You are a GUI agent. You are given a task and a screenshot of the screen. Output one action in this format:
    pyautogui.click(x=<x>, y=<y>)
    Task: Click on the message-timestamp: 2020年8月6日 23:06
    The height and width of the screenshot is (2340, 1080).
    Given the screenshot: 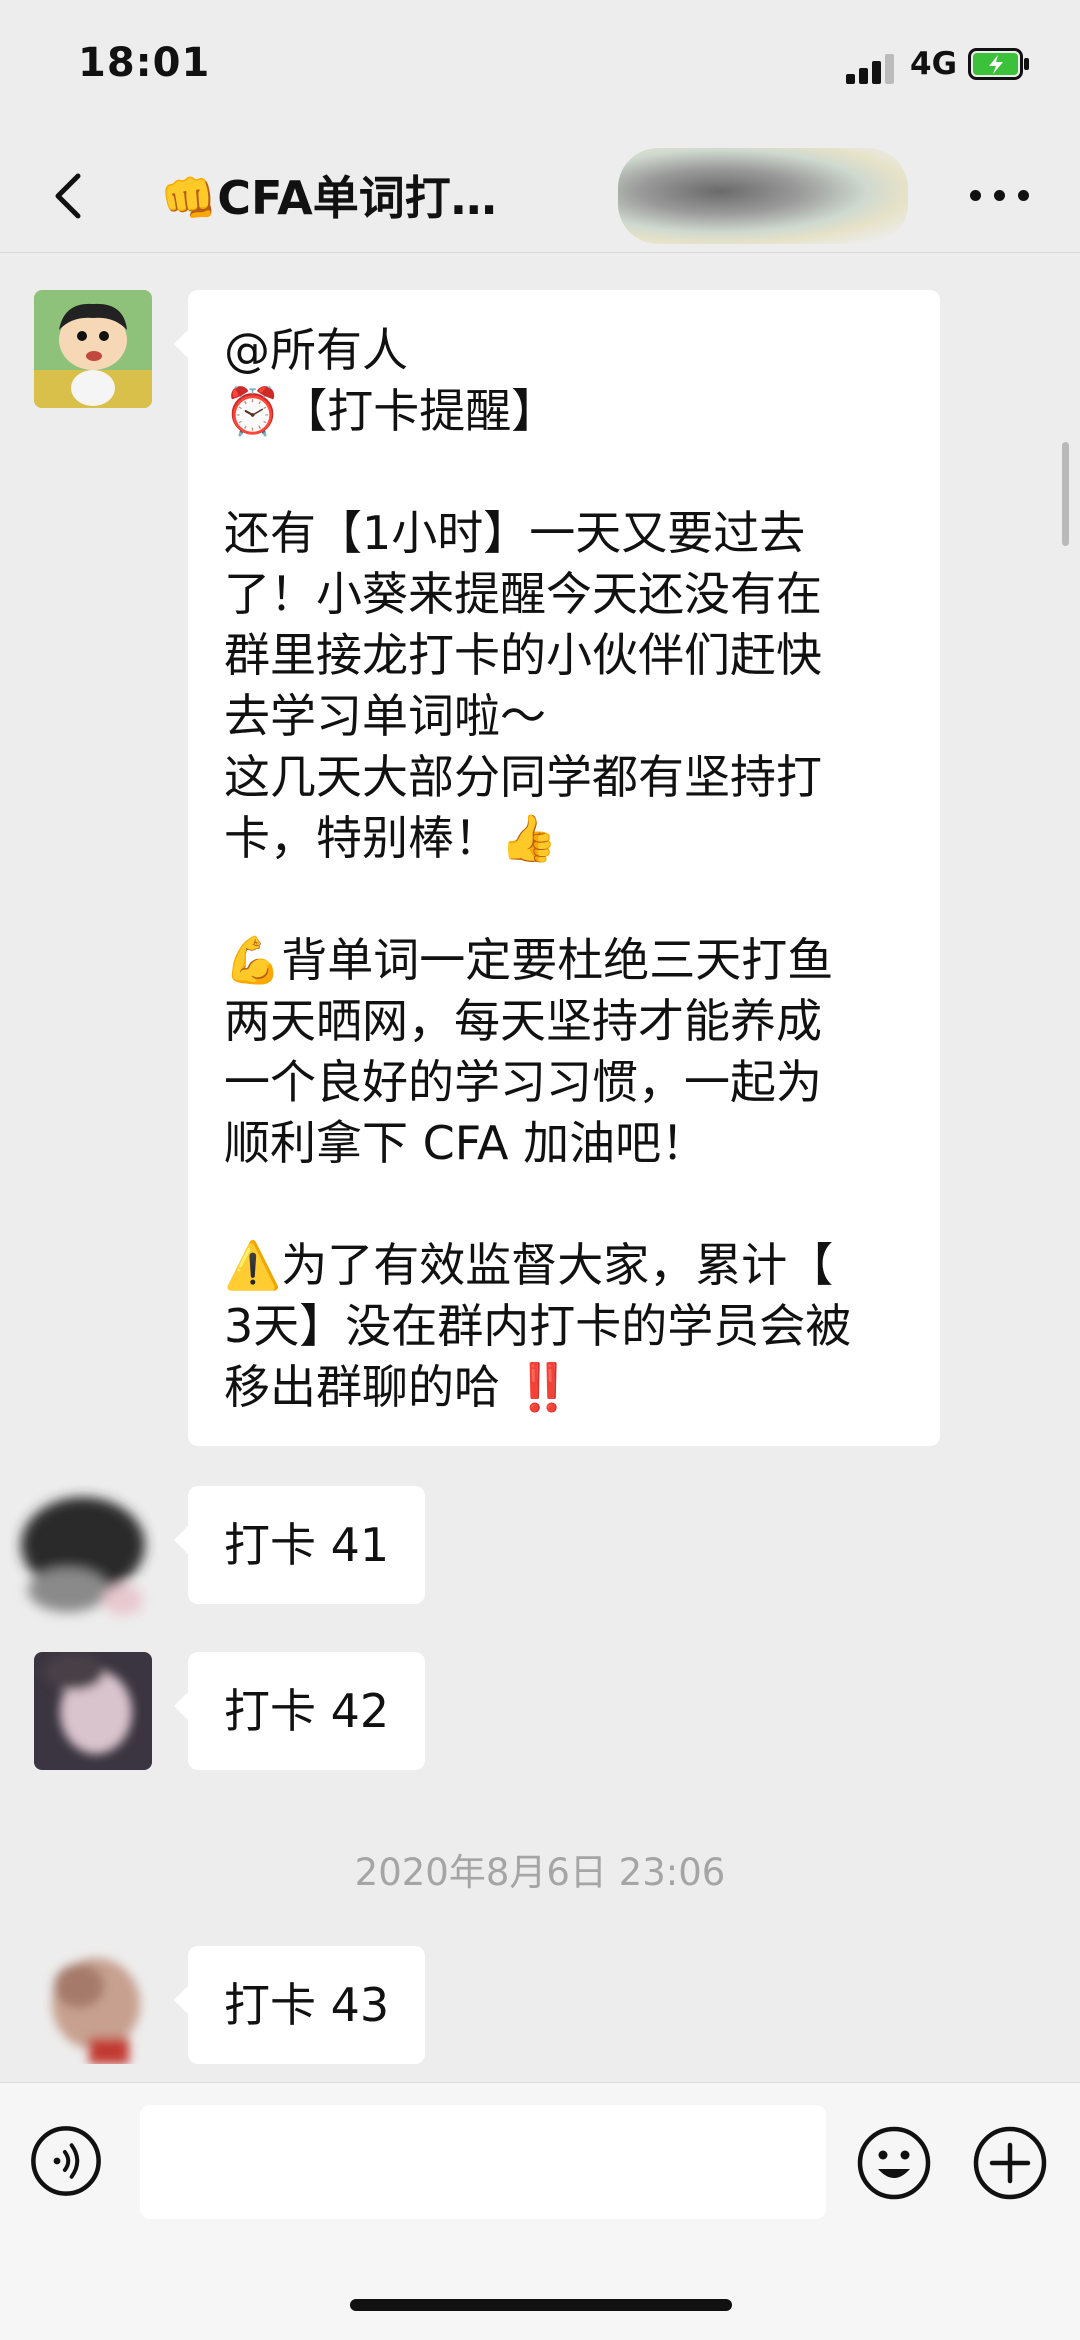 What is the action you would take?
    pyautogui.click(x=540, y=1872)
    